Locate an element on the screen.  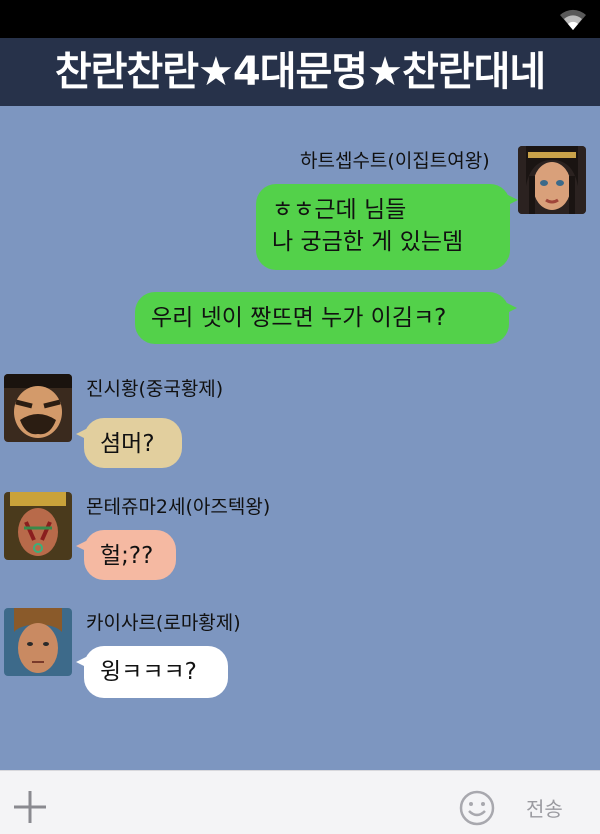
message-bubble: 윙ㅋㅋㅋ? is located at coordinates (152, 672).